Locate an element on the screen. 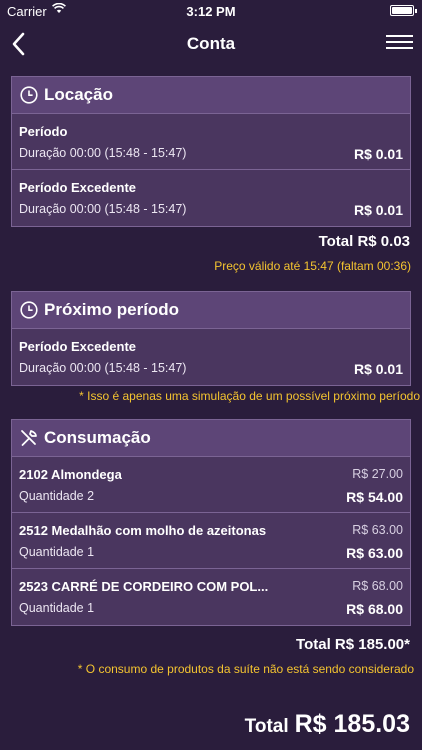 The height and width of the screenshot is (750, 422). item-name: 2512 Medalhão com molho de azeitonas is located at coordinates (143, 530).